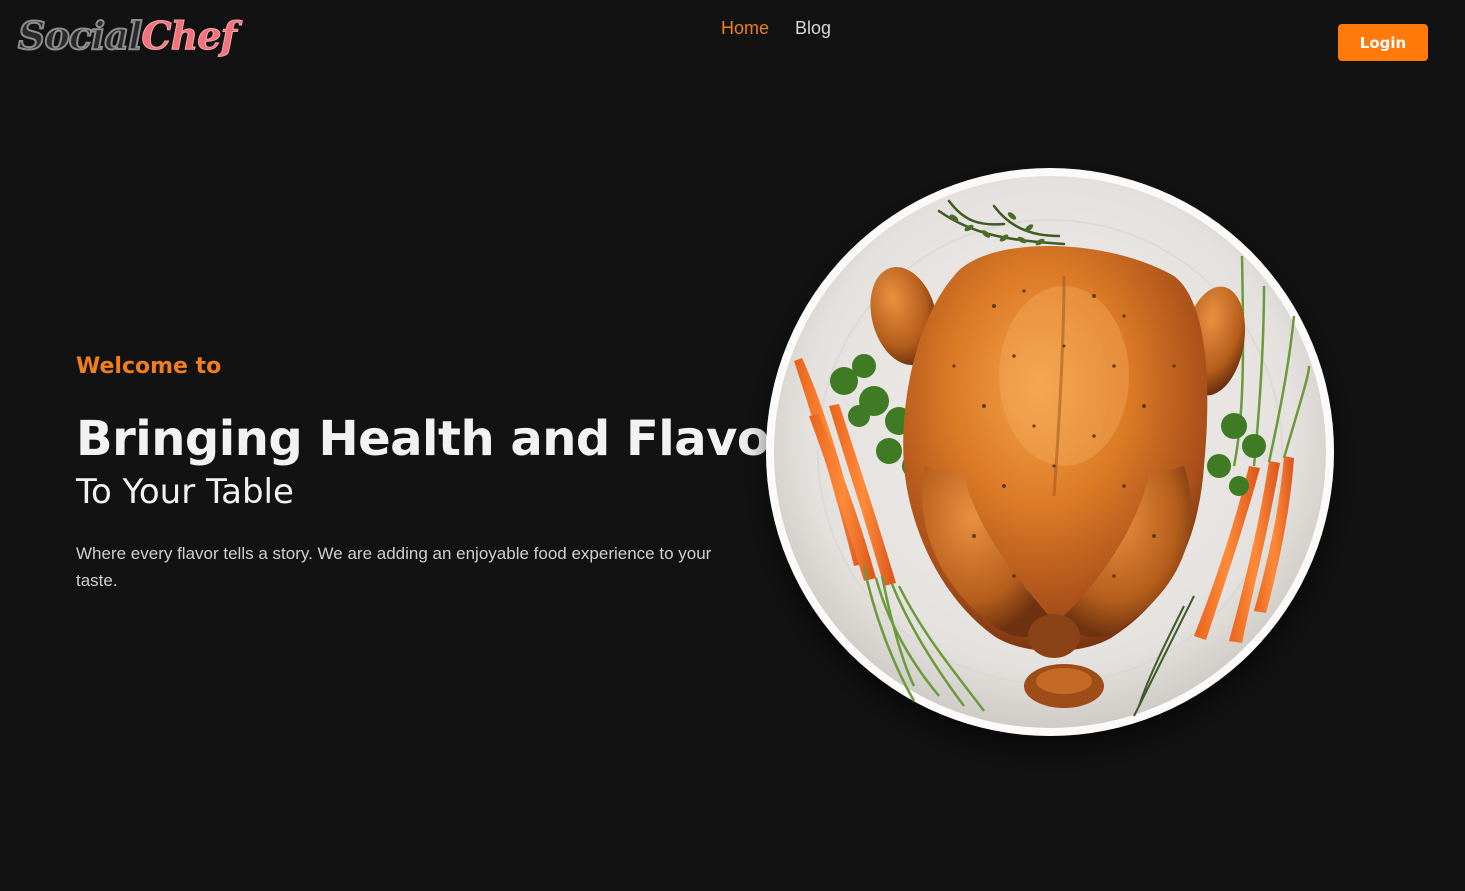  Describe the element at coordinates (776, 28) in the screenshot. I see `main-nav: Home Blog` at that location.